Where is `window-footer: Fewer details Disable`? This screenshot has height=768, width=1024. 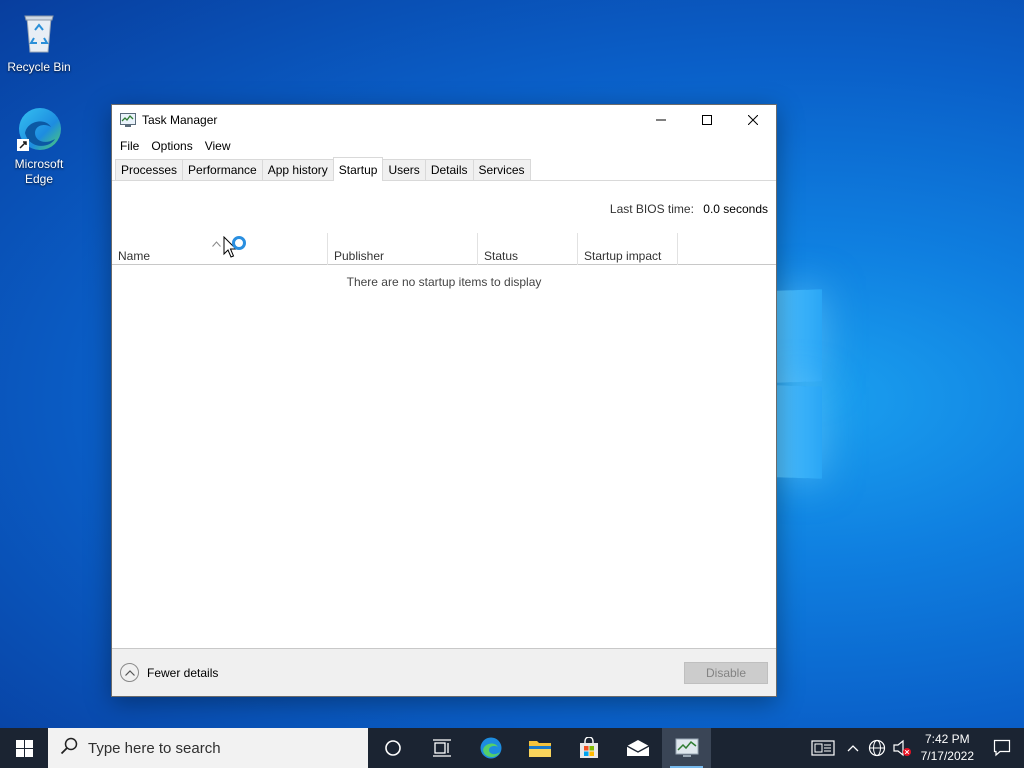
window-footer: Fewer details Disable is located at coordinates (444, 672).